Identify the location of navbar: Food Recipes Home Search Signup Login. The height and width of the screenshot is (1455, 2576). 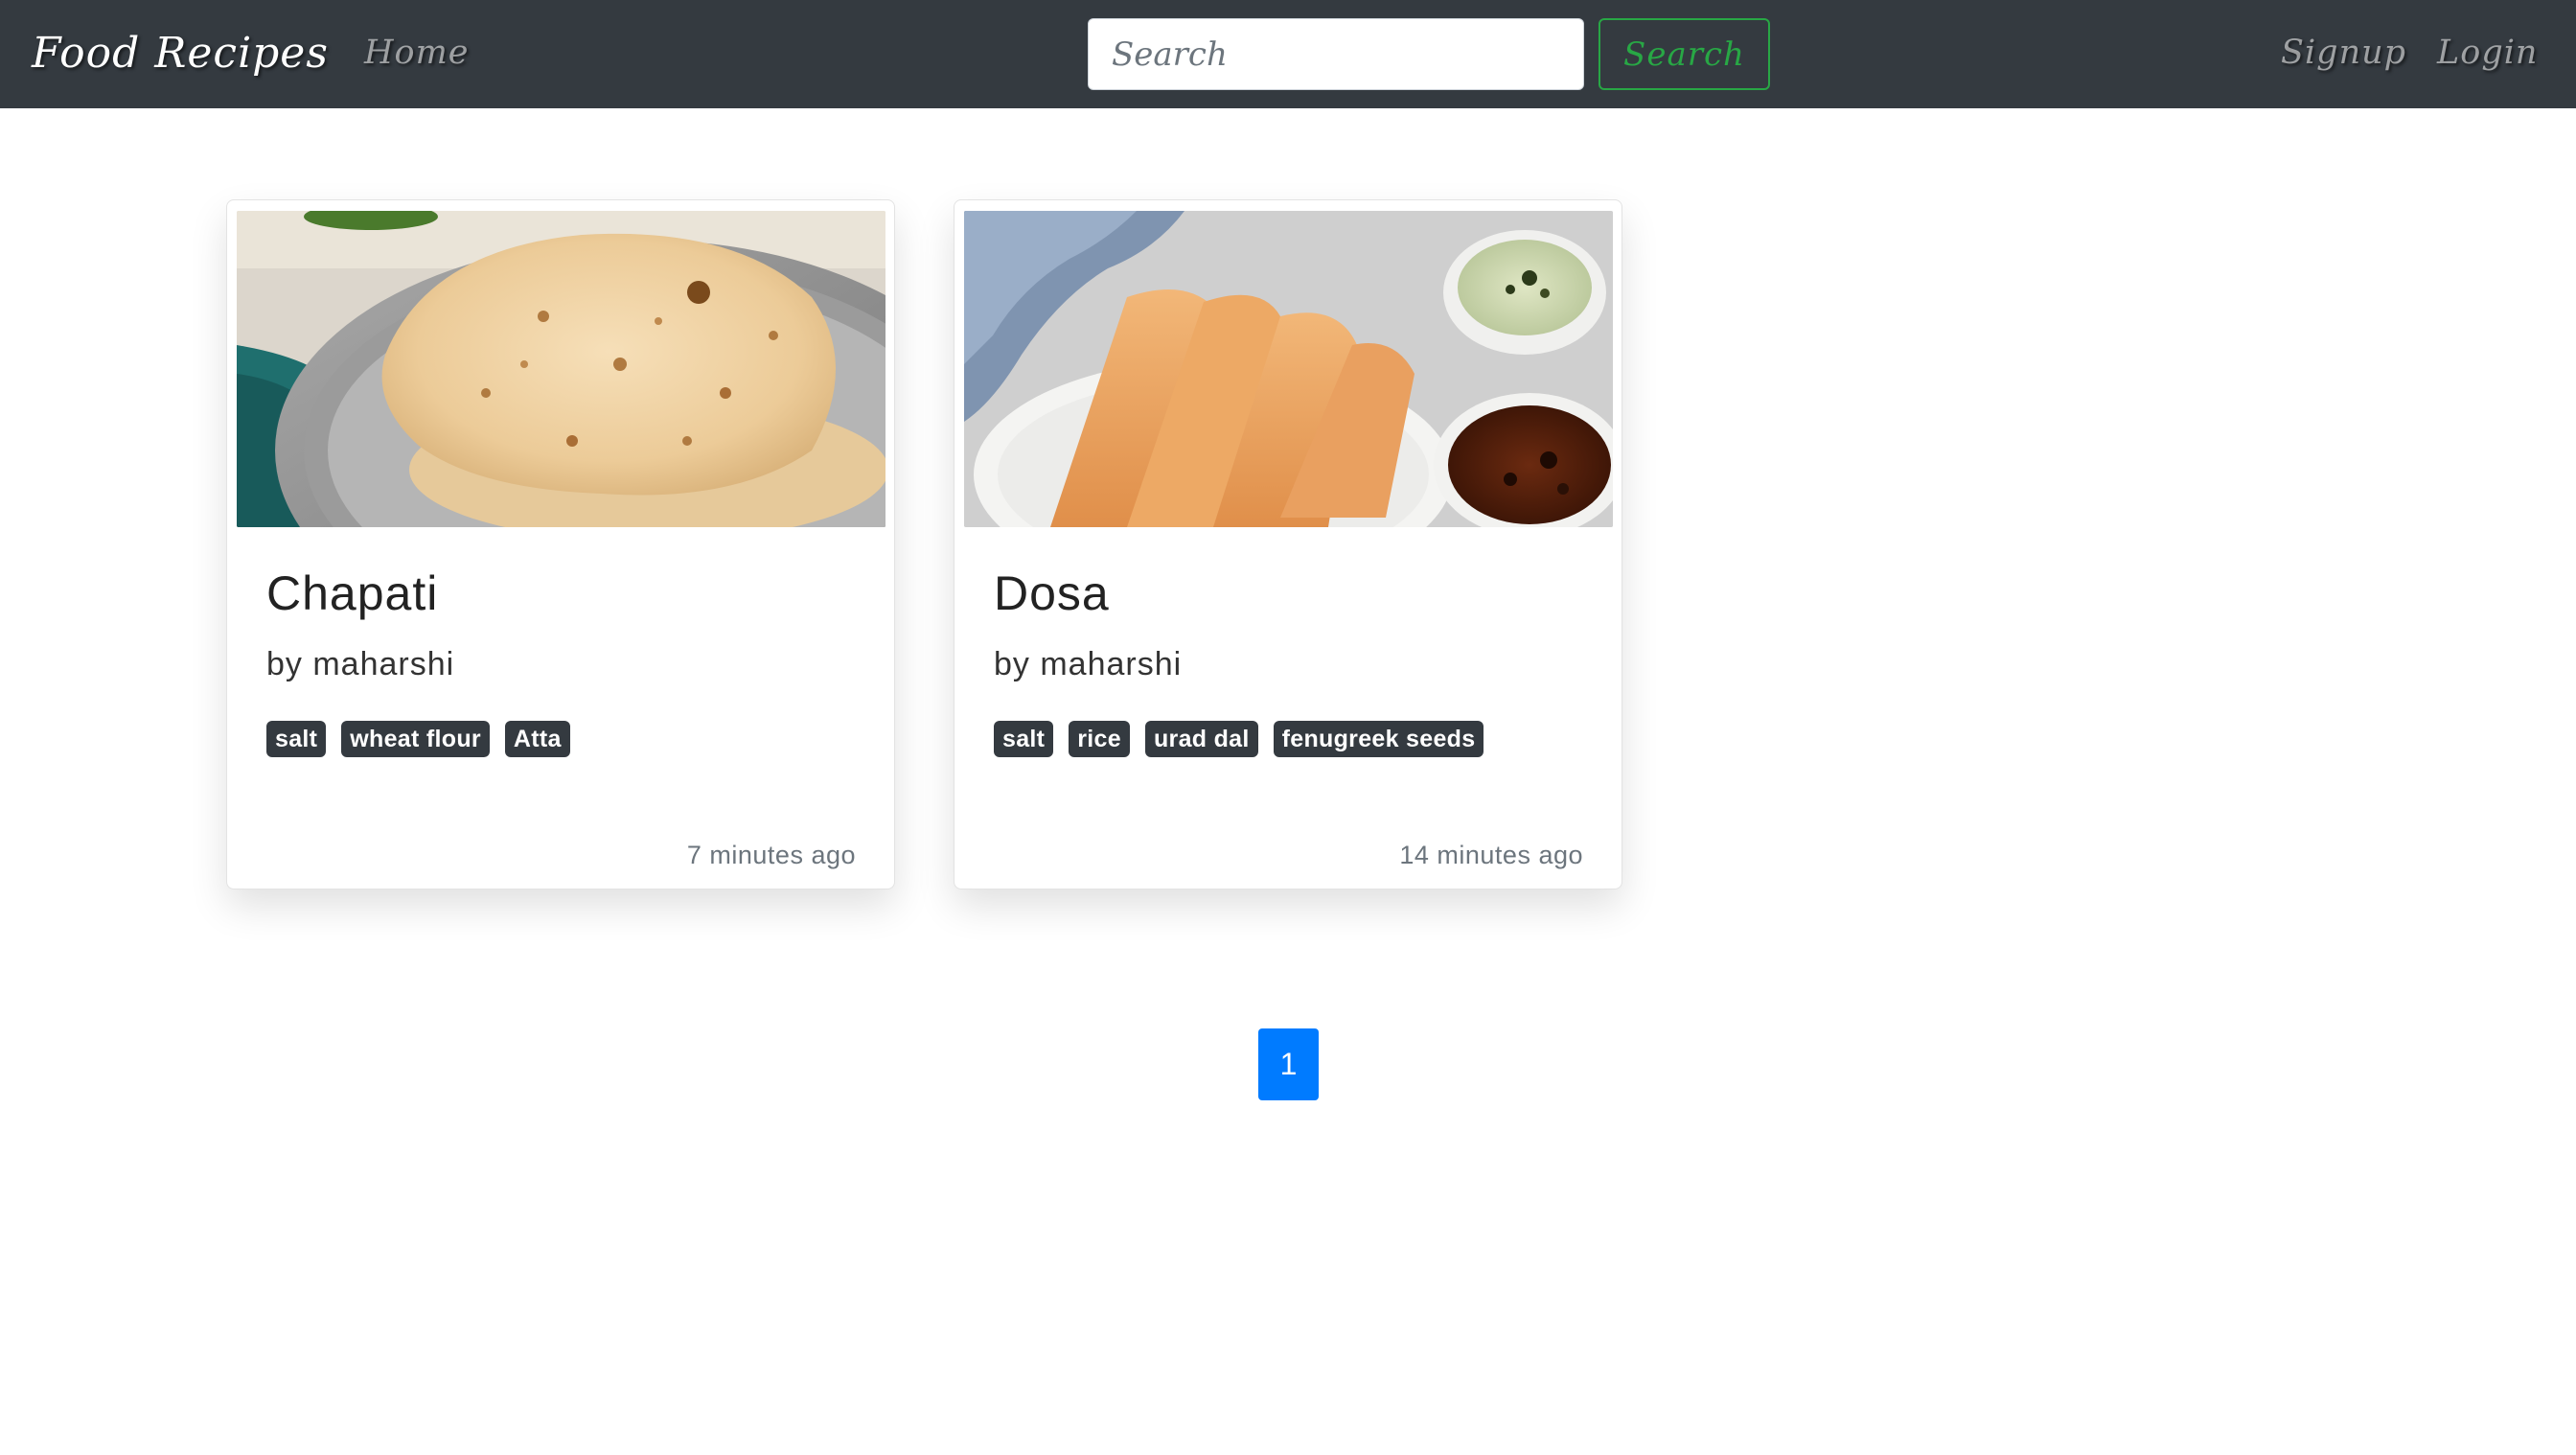
(1288, 54).